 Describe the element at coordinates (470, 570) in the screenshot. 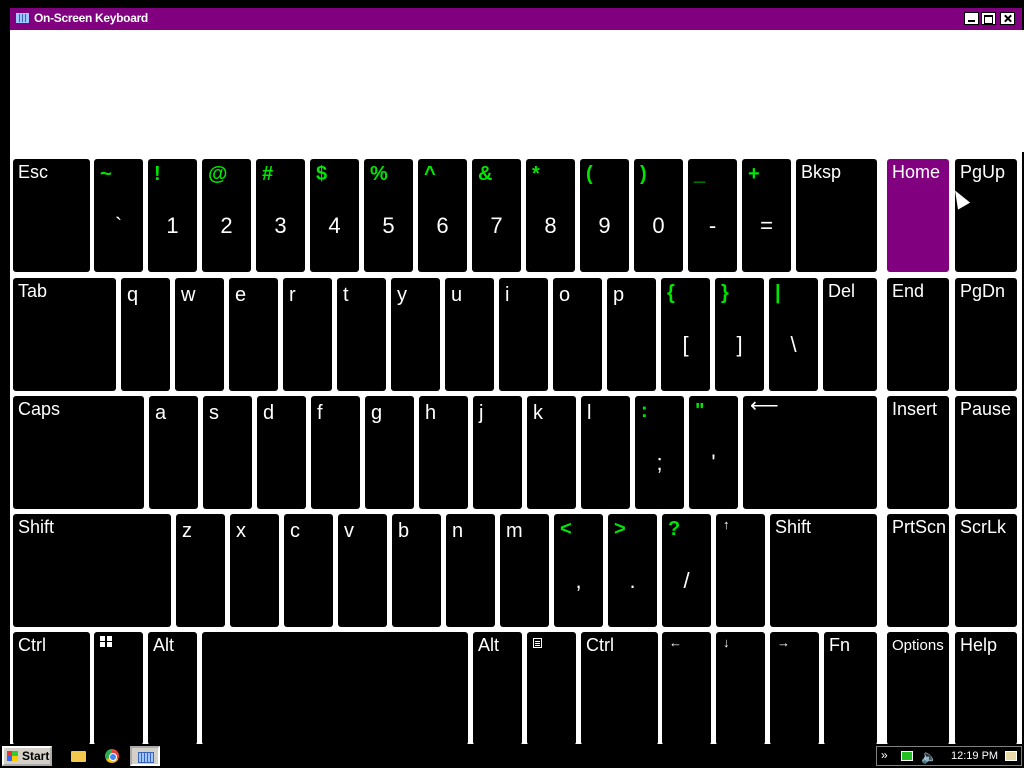

I see `key-n: n` at that location.